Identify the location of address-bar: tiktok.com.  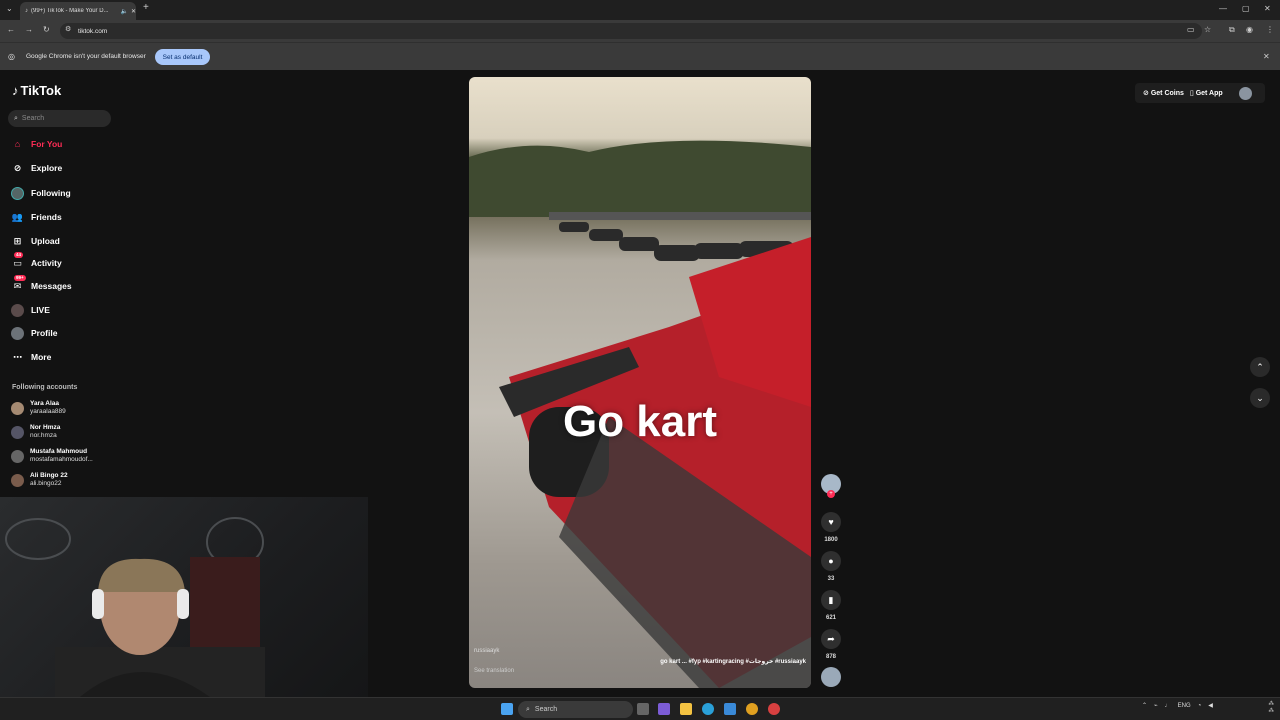
(631, 31).